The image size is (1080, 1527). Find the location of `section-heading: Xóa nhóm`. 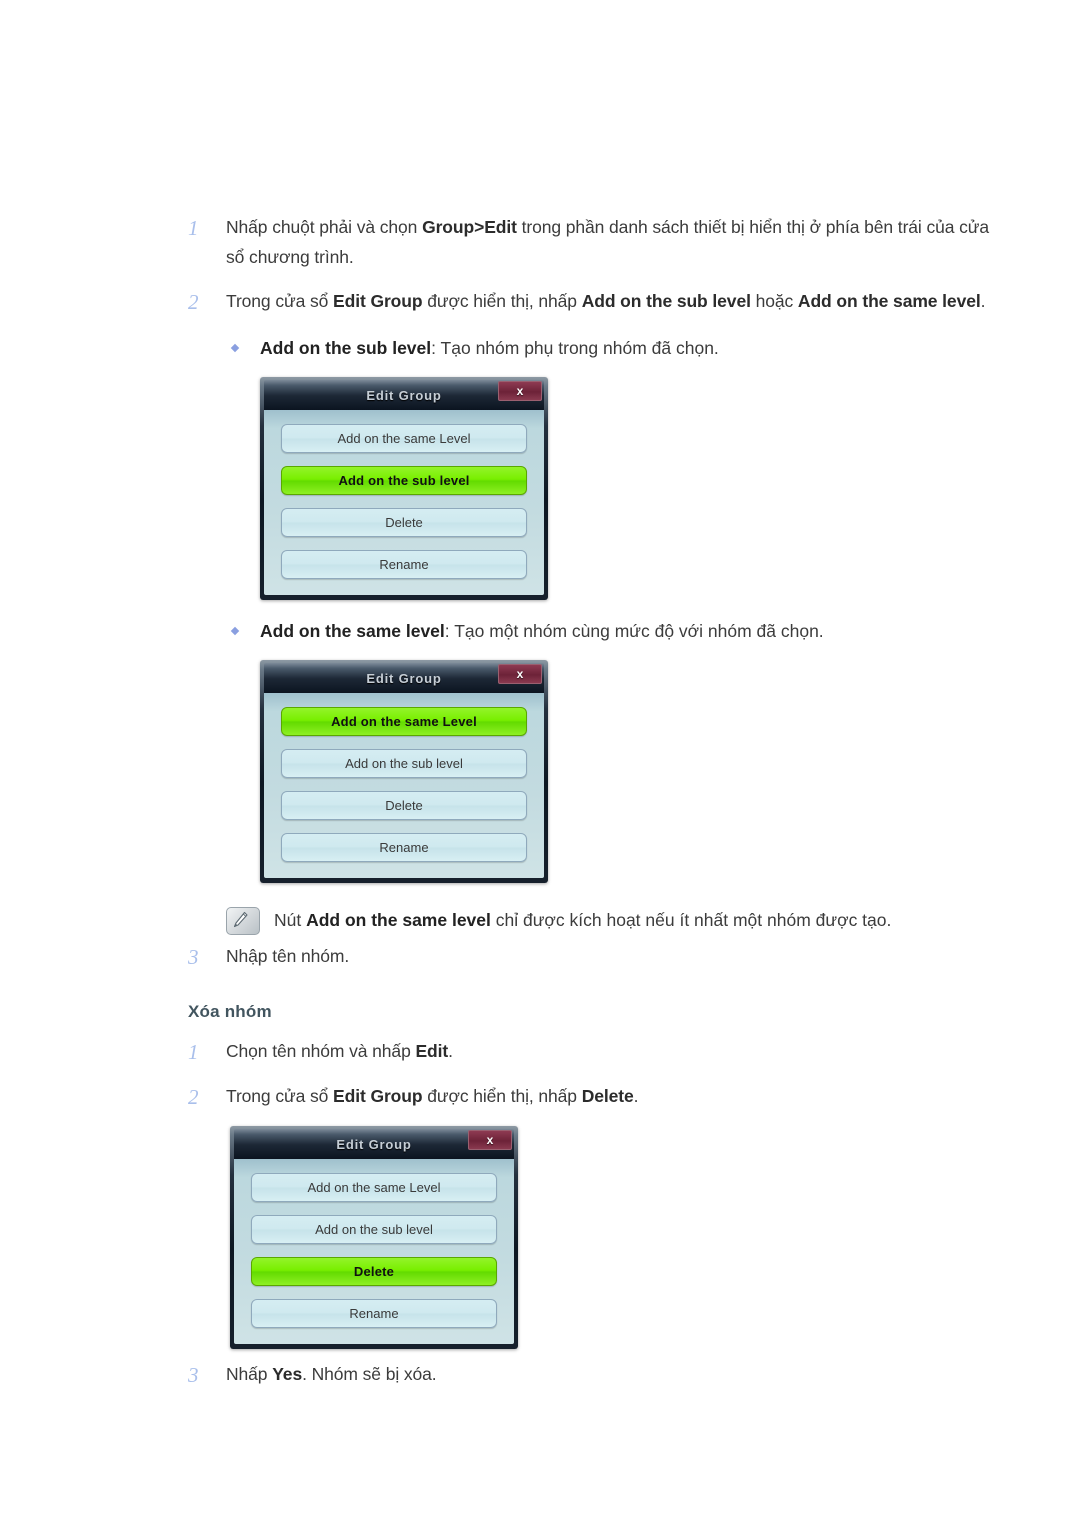

section-heading: Xóa nhóm is located at coordinates (230, 1011).